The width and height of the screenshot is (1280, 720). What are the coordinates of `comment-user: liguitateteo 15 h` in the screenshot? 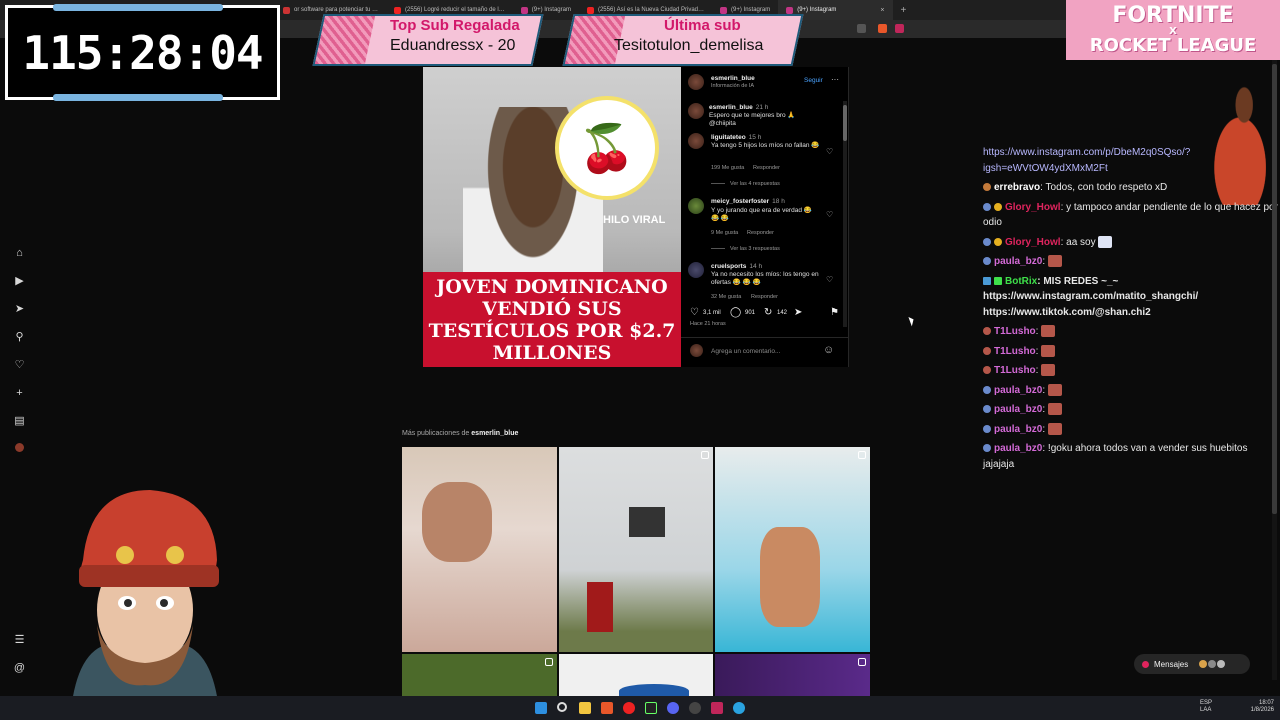 It's located at (736, 137).